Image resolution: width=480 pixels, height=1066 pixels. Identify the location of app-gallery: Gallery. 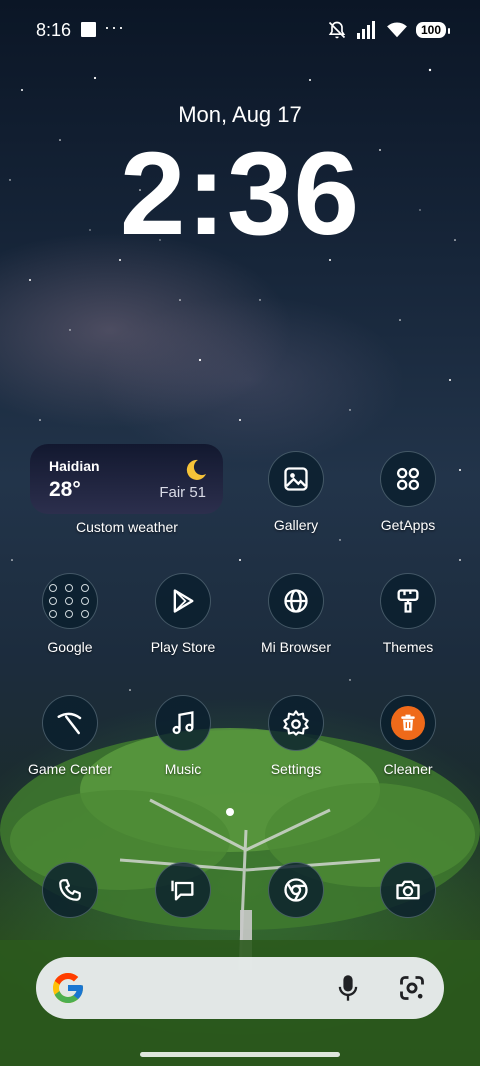
(296, 492).